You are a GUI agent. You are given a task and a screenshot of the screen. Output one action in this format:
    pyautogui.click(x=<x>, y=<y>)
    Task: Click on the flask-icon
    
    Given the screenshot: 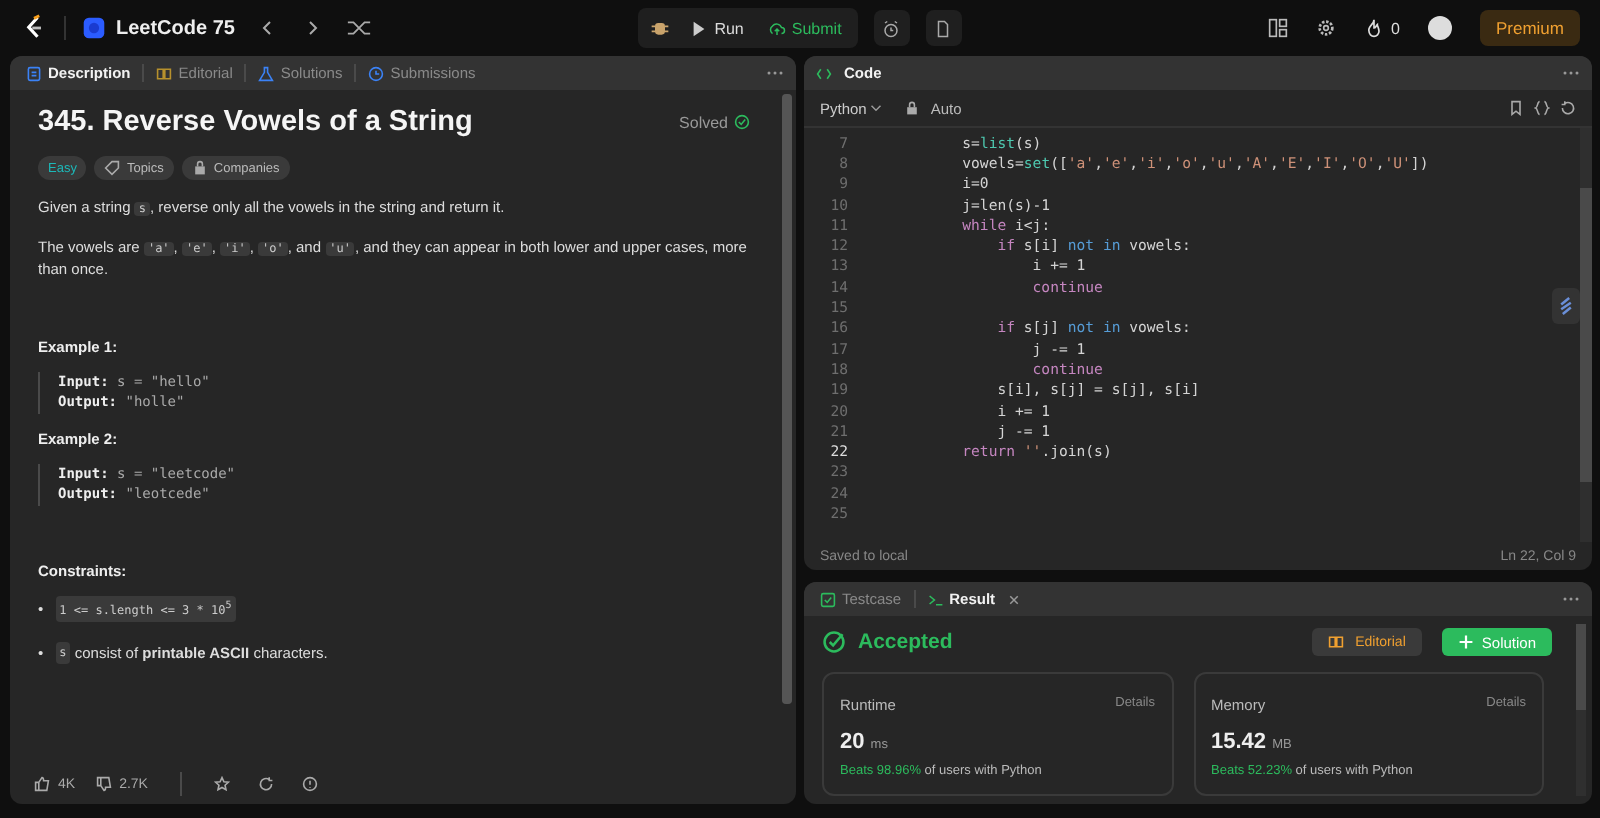 What is the action you would take?
    pyautogui.click(x=266, y=73)
    